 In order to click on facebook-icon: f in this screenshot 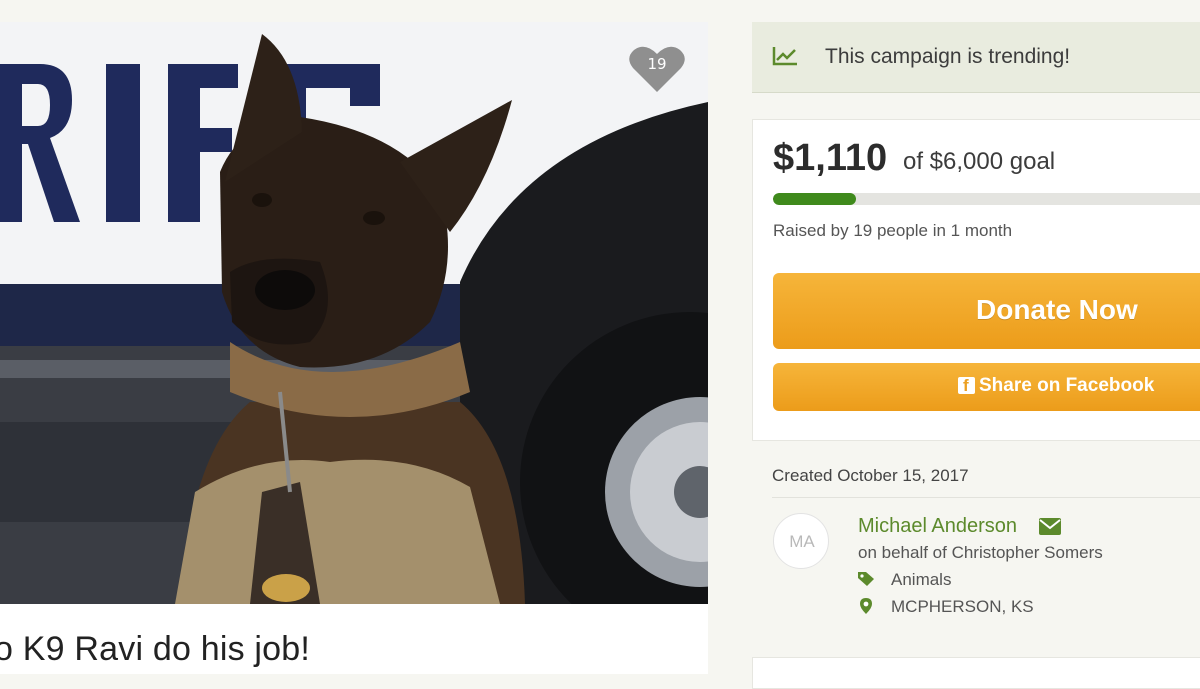, I will do `click(966, 385)`.